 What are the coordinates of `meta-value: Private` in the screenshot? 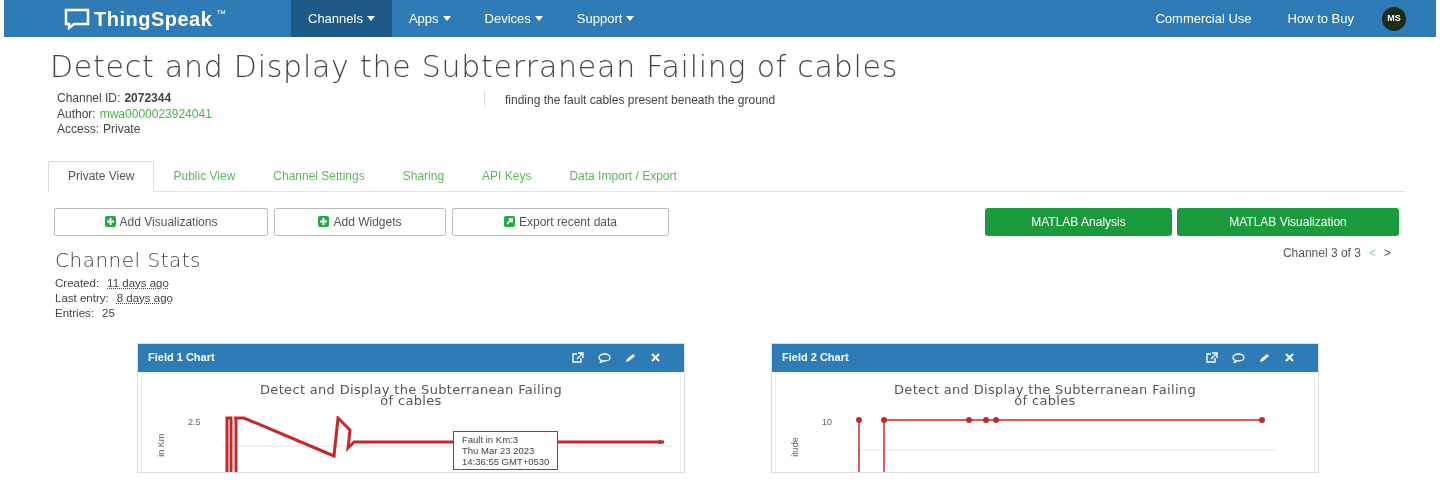 It's located at (122, 130).